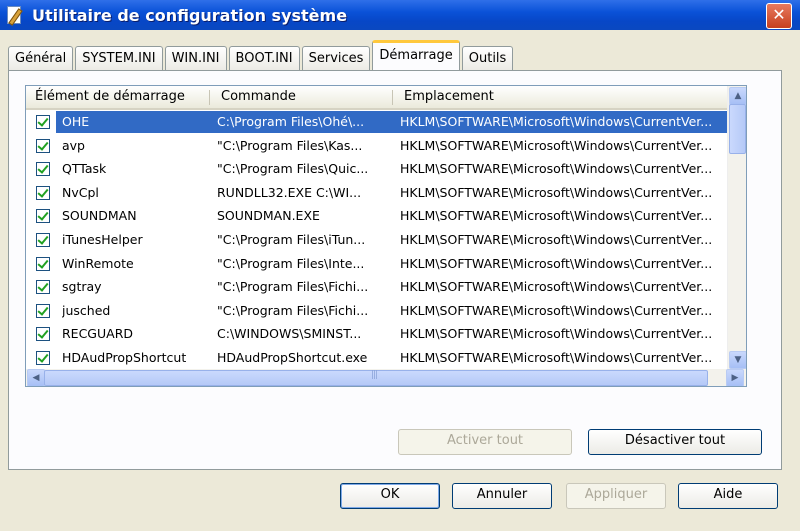 The height and width of the screenshot is (531, 800). What do you see at coordinates (82, 287) in the screenshot?
I see `cell-startup-item: sgtray` at bounding box center [82, 287].